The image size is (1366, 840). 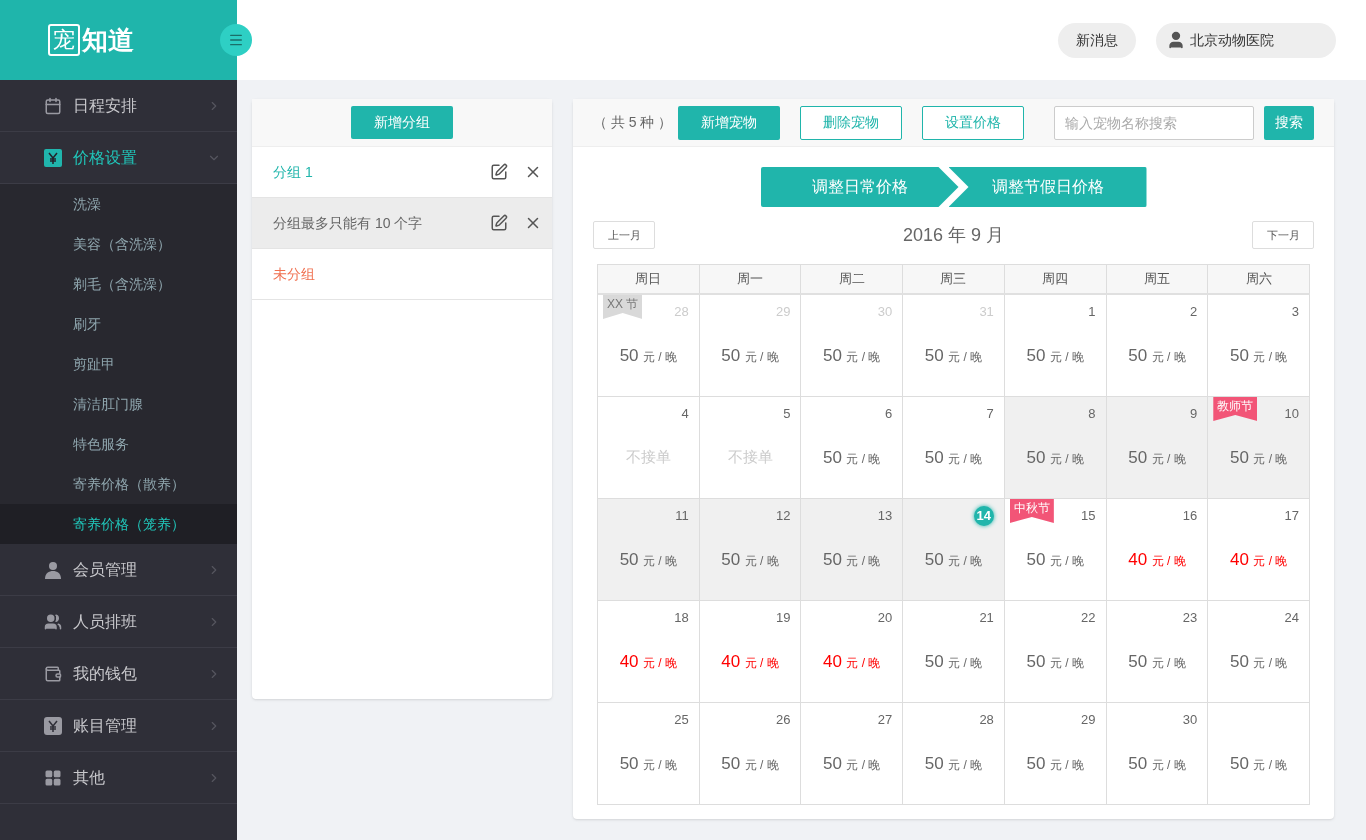 I want to click on calendar-day: 11 50 元 / 晚, so click(x=649, y=550).